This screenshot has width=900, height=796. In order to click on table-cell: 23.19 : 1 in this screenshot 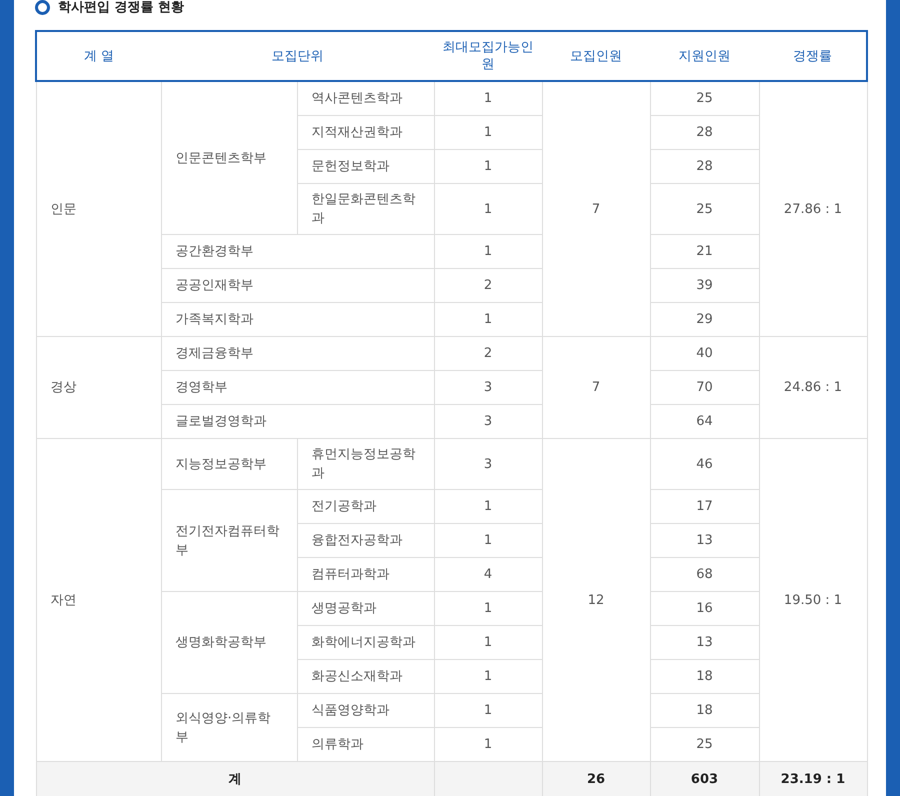, I will do `click(813, 779)`.